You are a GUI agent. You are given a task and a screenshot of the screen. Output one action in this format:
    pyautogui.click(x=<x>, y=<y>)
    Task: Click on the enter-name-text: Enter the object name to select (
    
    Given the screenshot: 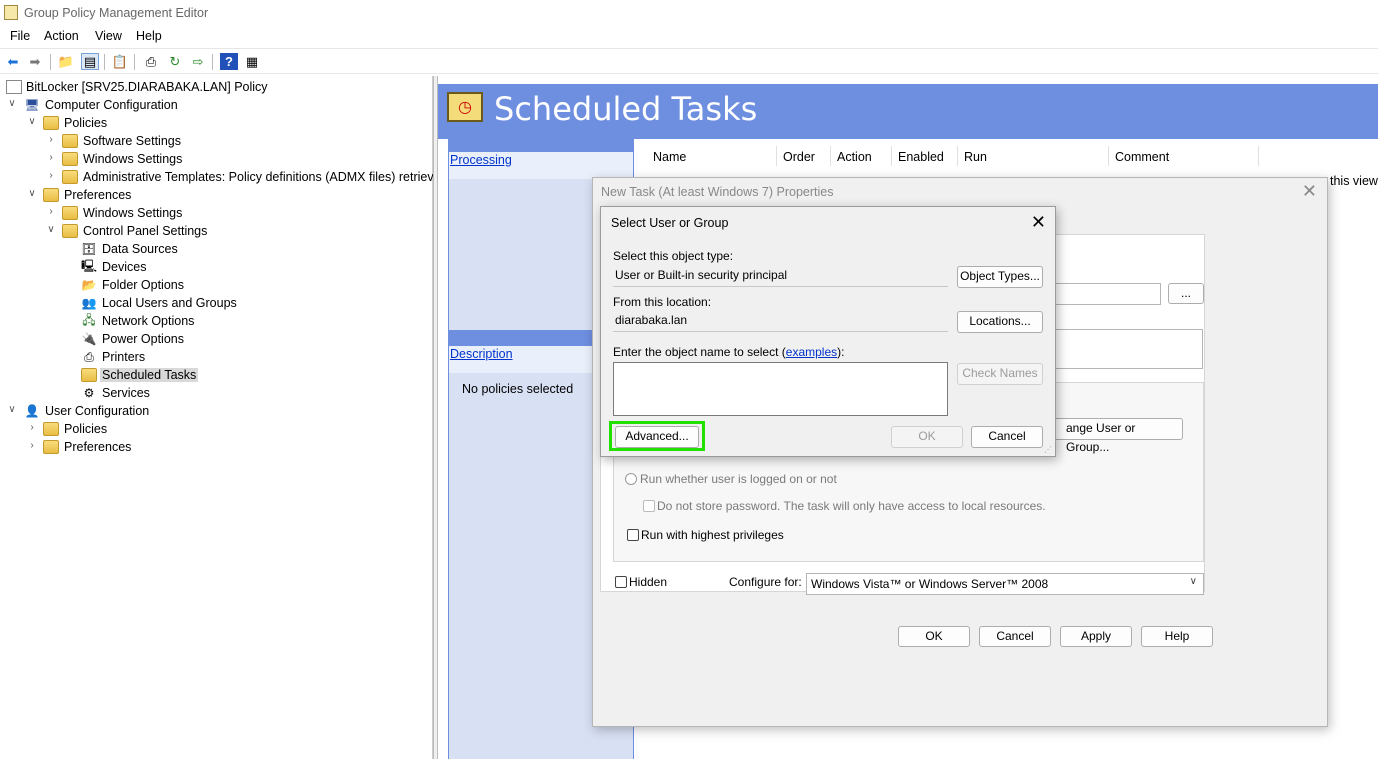 What is the action you would take?
    pyautogui.click(x=699, y=352)
    